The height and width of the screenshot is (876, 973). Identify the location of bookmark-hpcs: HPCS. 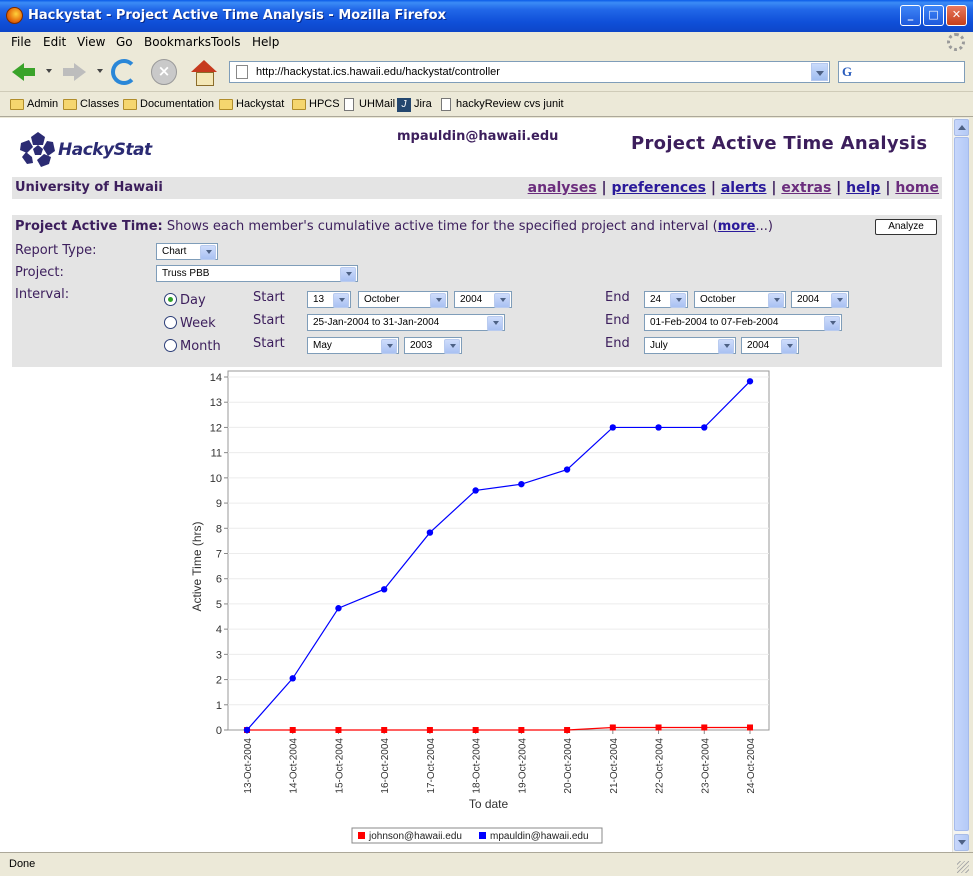
(316, 104).